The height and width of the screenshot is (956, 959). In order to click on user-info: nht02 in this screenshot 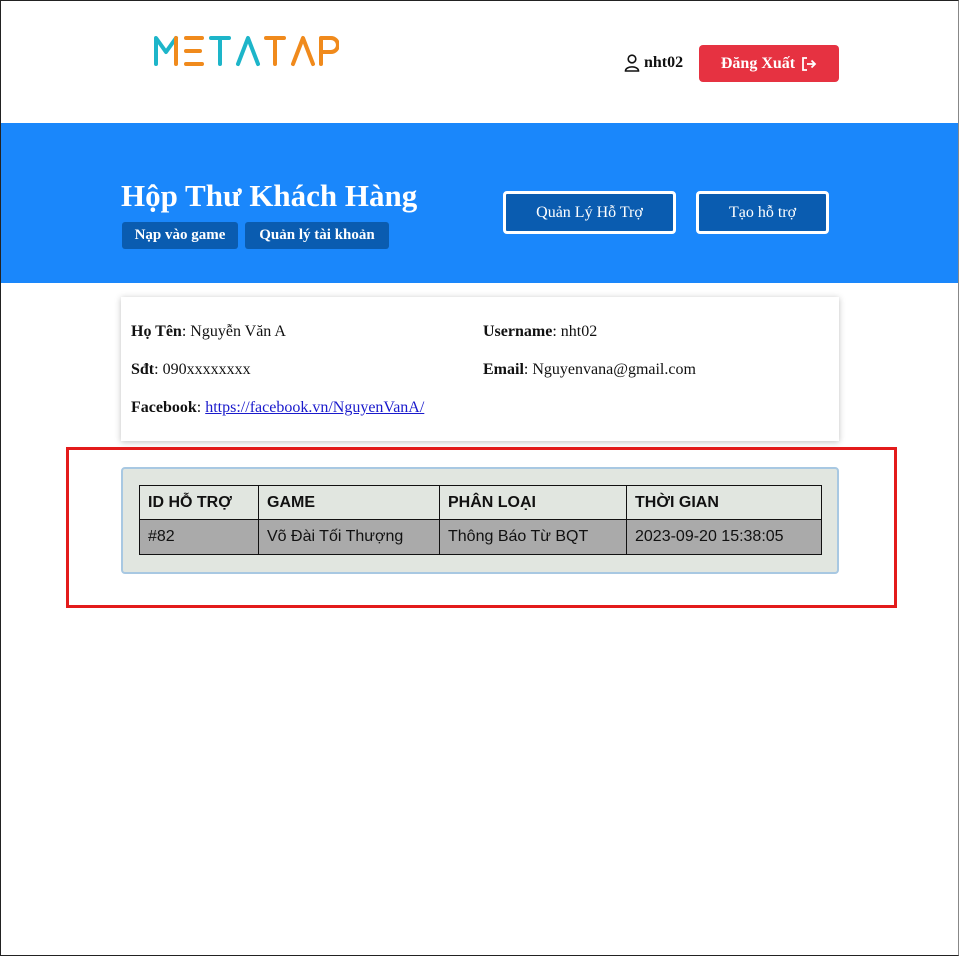, I will do `click(653, 63)`.